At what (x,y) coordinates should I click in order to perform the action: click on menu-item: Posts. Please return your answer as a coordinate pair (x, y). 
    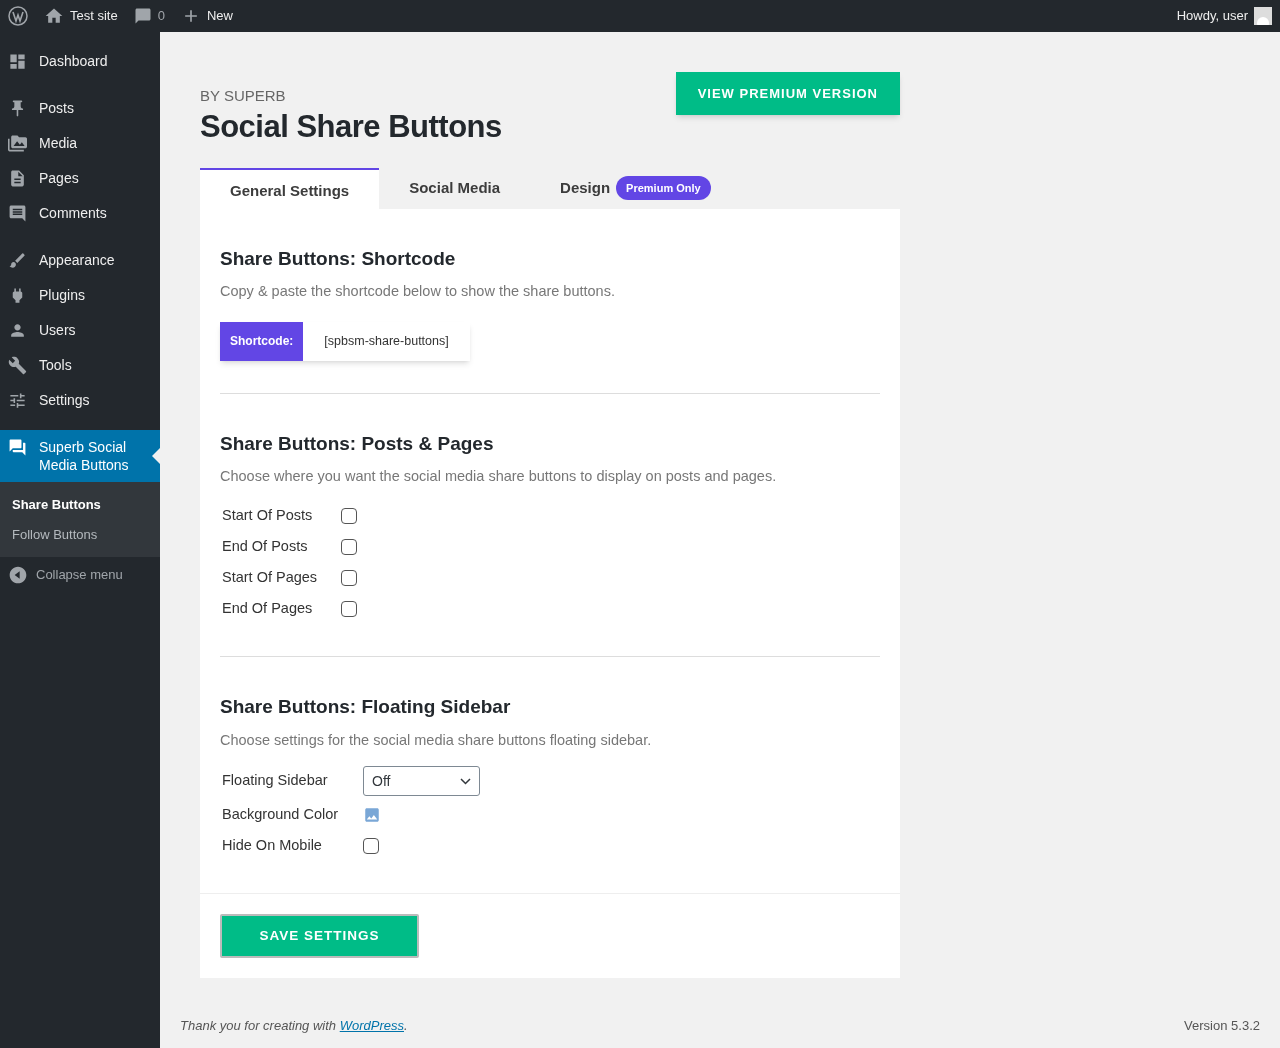
    Looking at the image, I should click on (80, 108).